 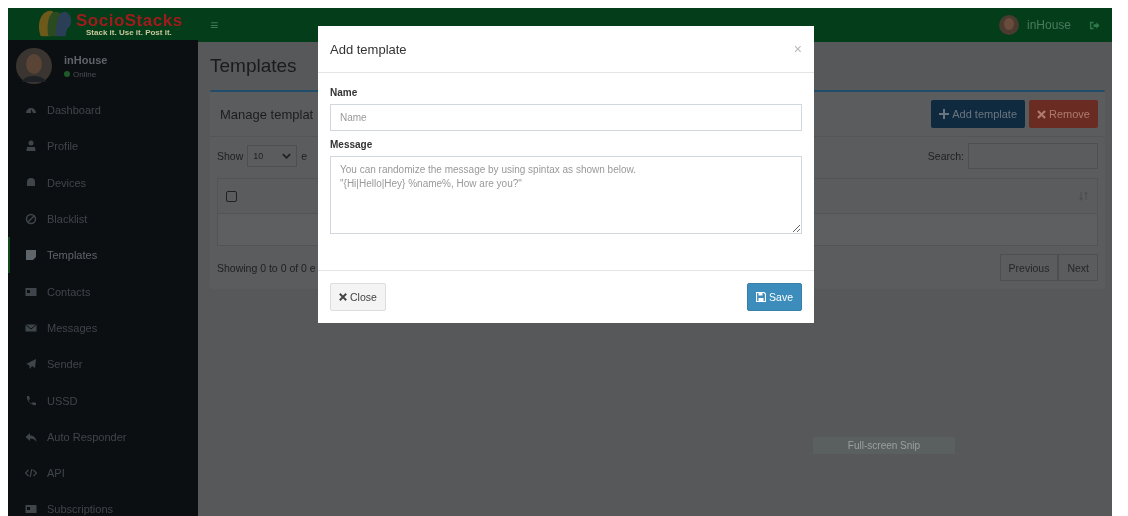 I want to click on field-label: Name, so click(x=344, y=92).